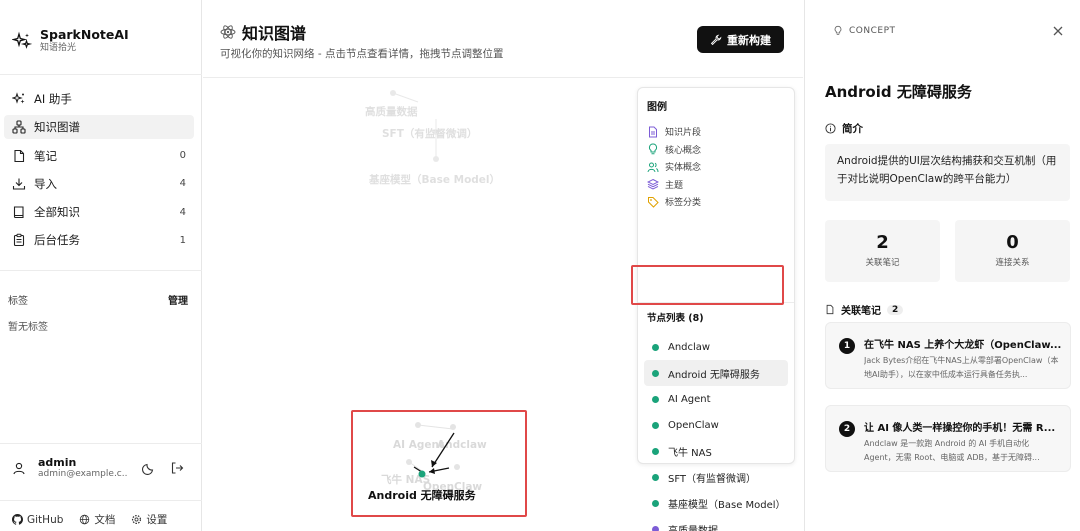 The image size is (1080, 531). What do you see at coordinates (716, 523) in the screenshot?
I see `node-list-item: 高质量数据` at bounding box center [716, 523].